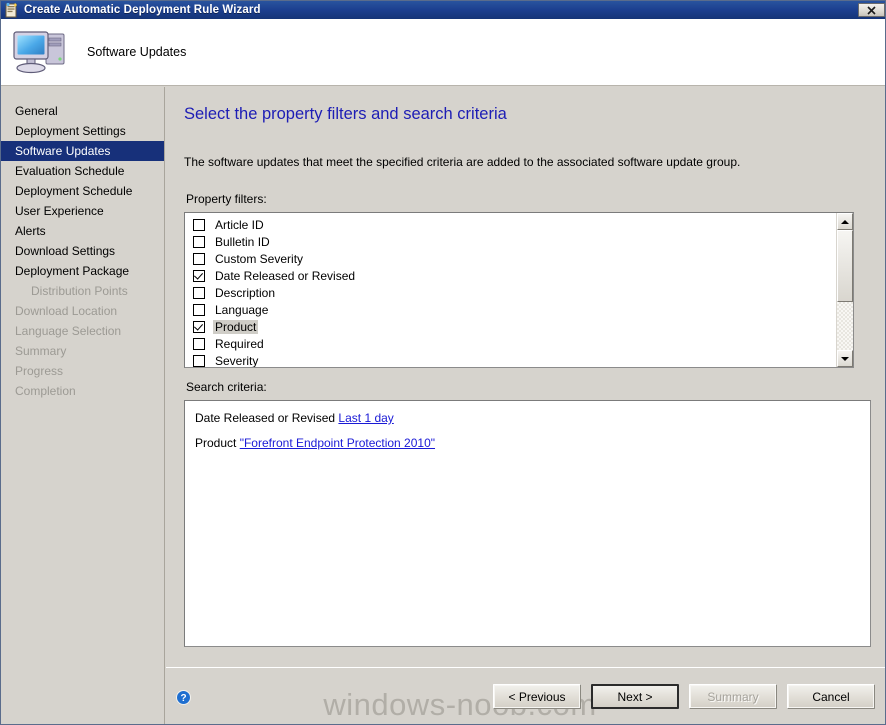 This screenshot has width=886, height=725. I want to click on sidebar-item-completion: Completion, so click(45, 391).